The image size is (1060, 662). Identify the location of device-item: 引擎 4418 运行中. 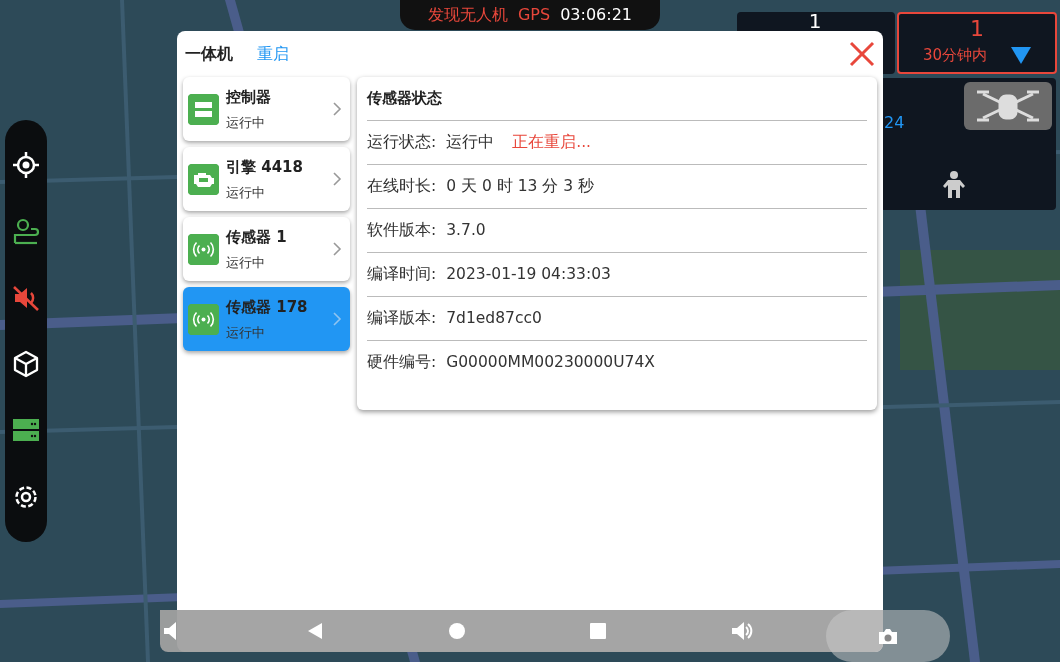
(266, 179).